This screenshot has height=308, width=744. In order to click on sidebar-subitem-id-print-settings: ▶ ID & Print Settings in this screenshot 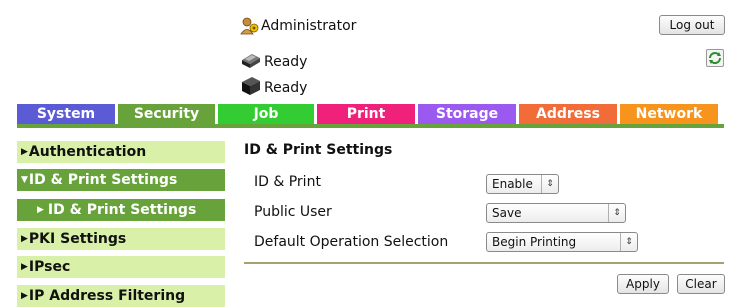, I will do `click(121, 210)`.